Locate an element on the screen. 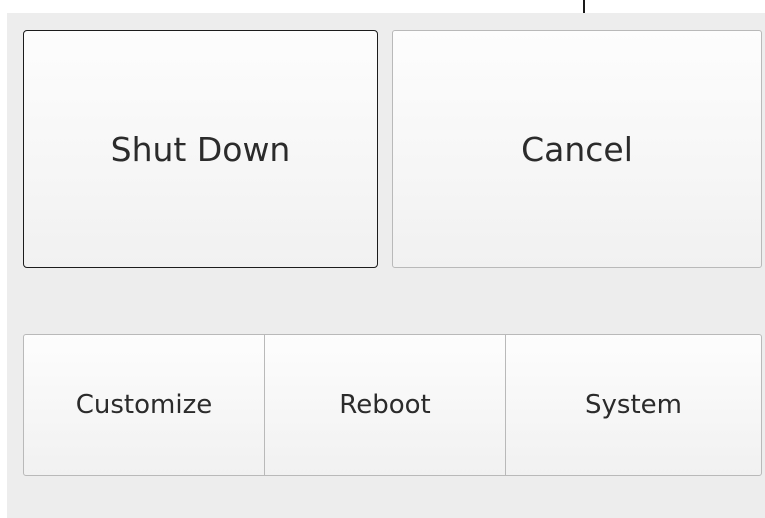 This screenshot has height=518, width=765. reboot-button-label: Reboot is located at coordinates (385, 405).